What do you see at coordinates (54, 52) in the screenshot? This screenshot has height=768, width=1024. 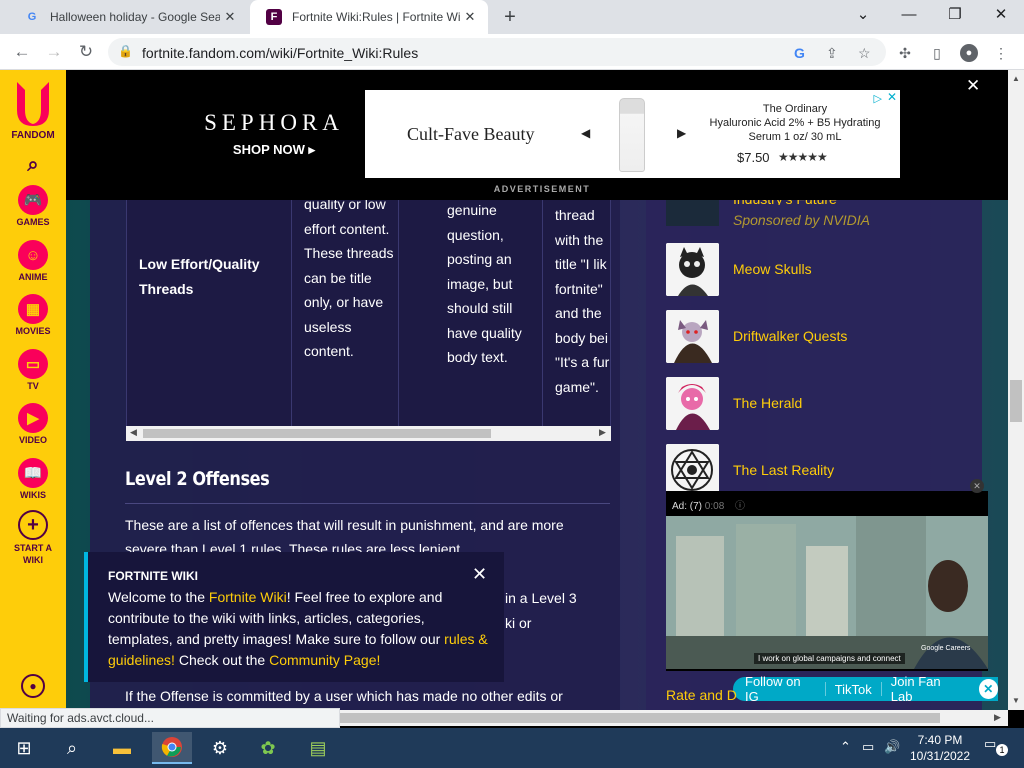 I see `forward-icon: →` at bounding box center [54, 52].